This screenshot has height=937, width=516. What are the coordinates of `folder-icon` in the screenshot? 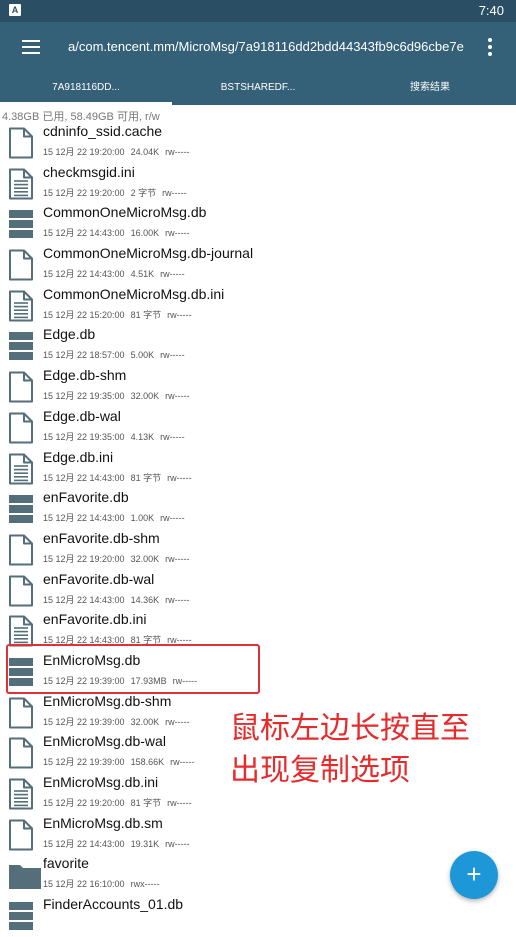 It's located at (24, 875).